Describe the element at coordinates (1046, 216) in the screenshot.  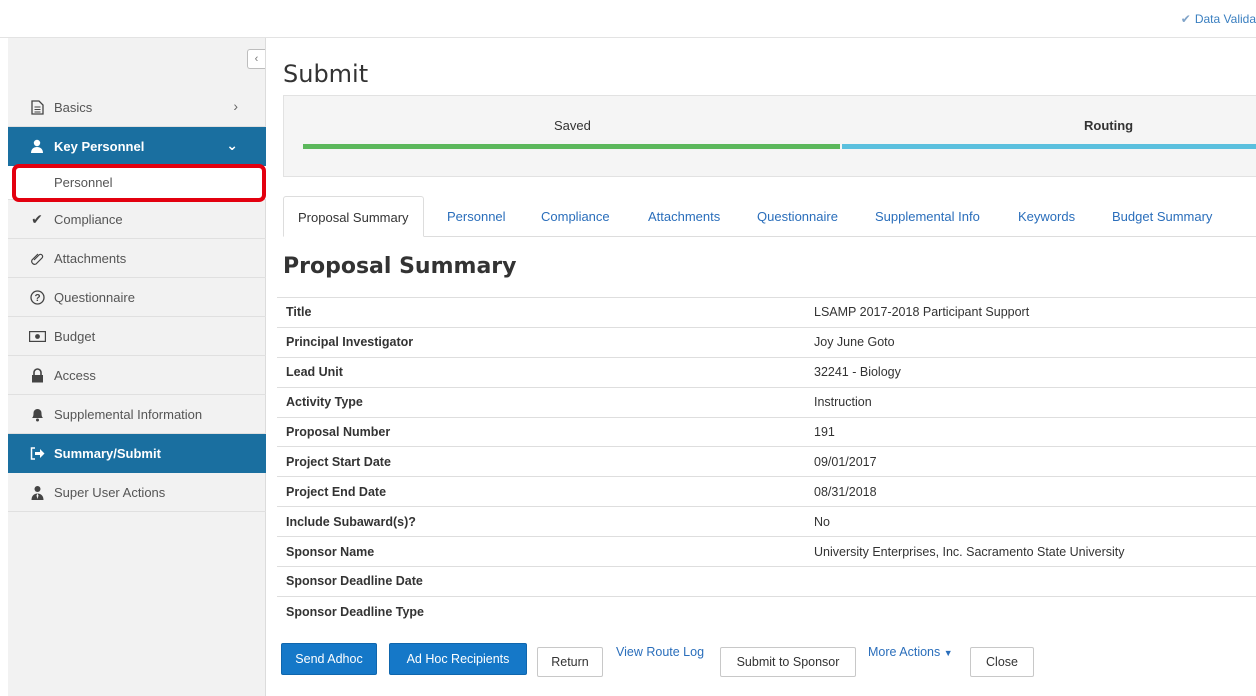
I see `tab-keywords: Keywords` at that location.